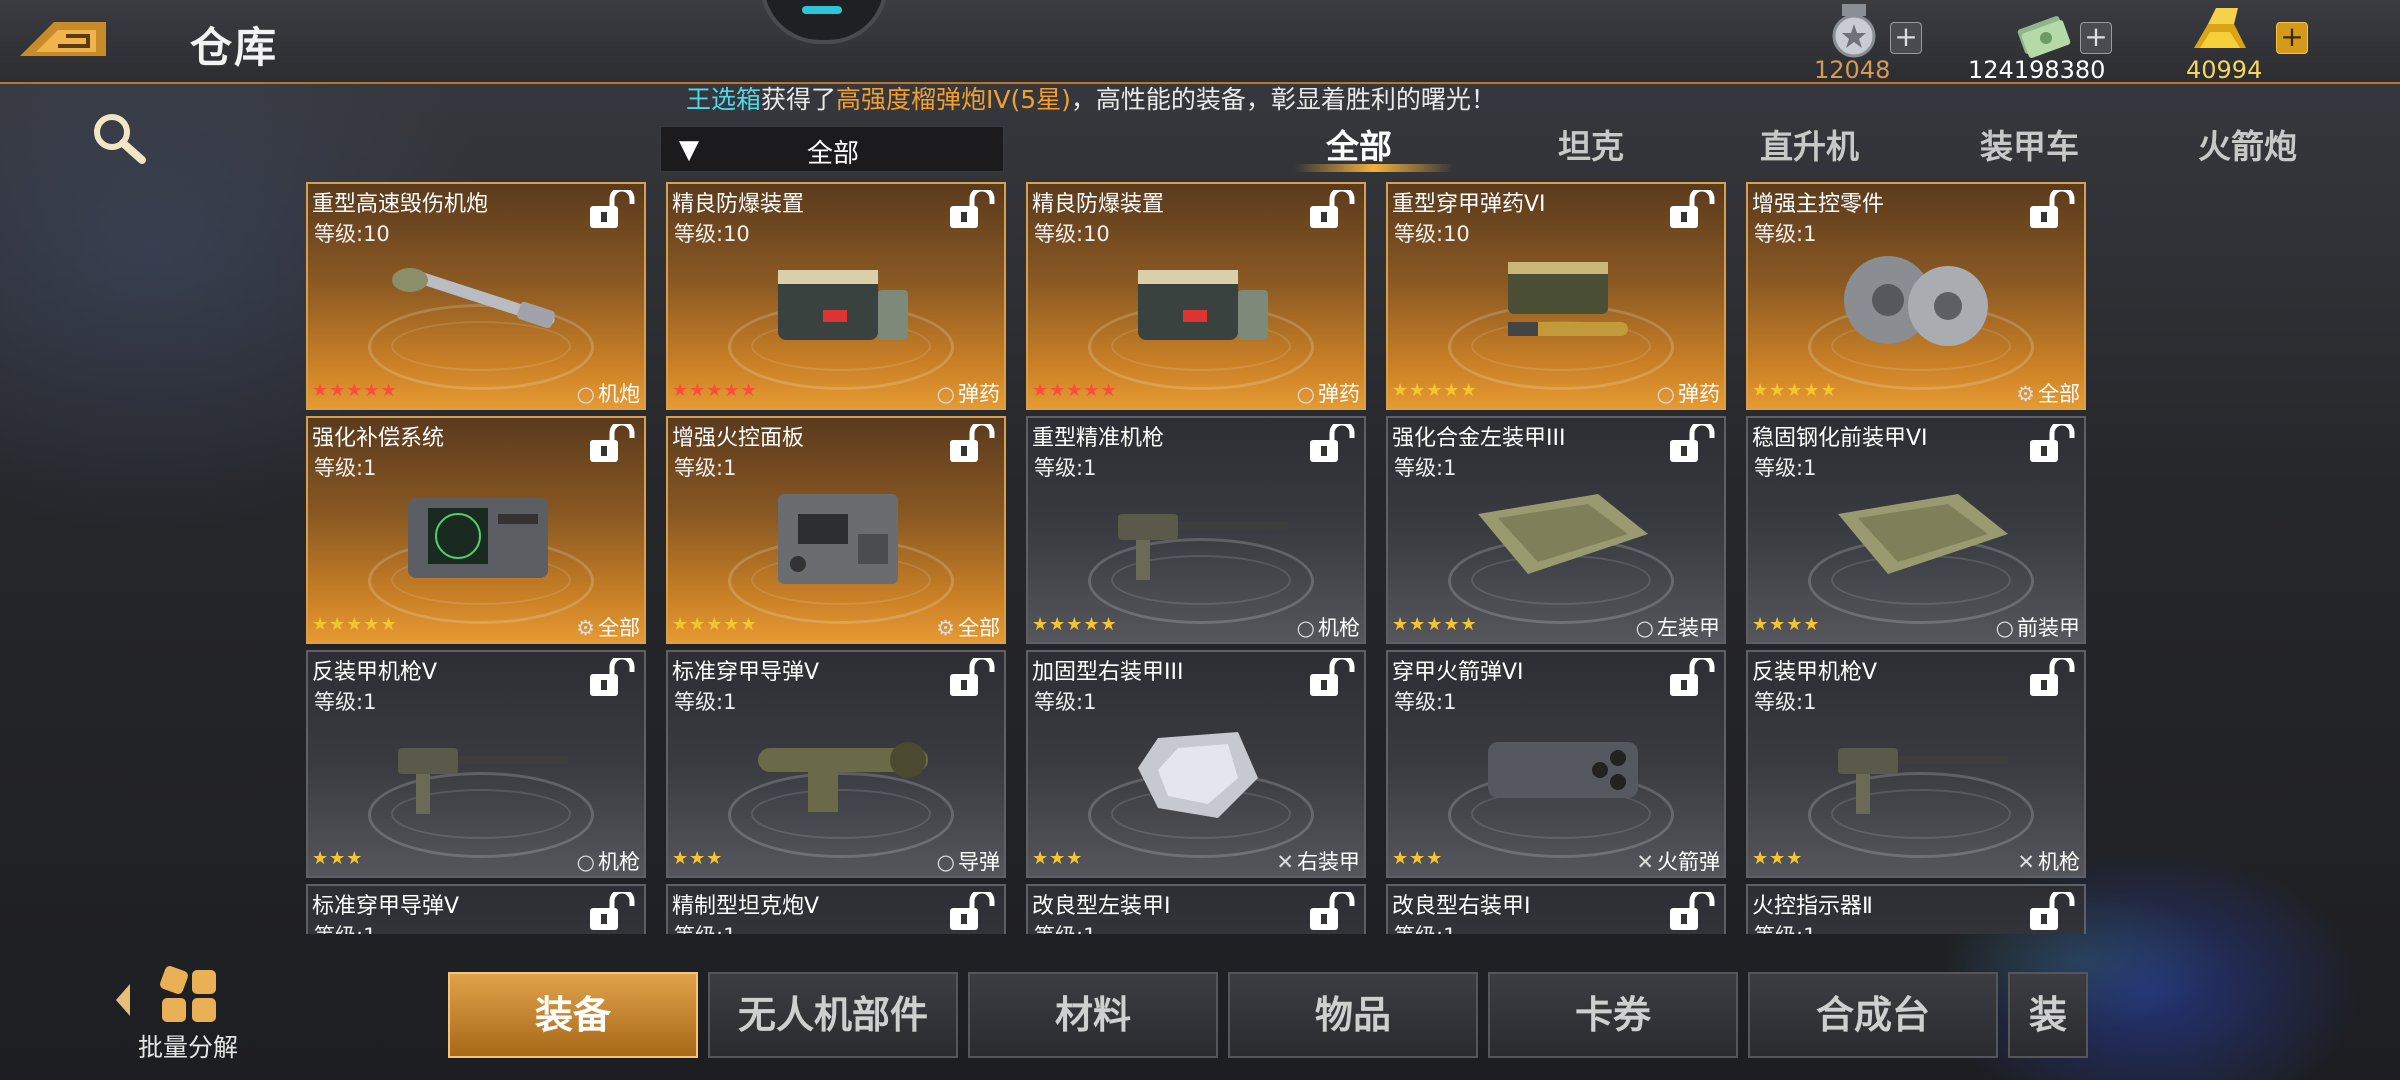 The height and width of the screenshot is (1080, 2400). I want to click on top-bar: 仓库 + 12048 + 124198380 + 40994, so click(1200, 42).